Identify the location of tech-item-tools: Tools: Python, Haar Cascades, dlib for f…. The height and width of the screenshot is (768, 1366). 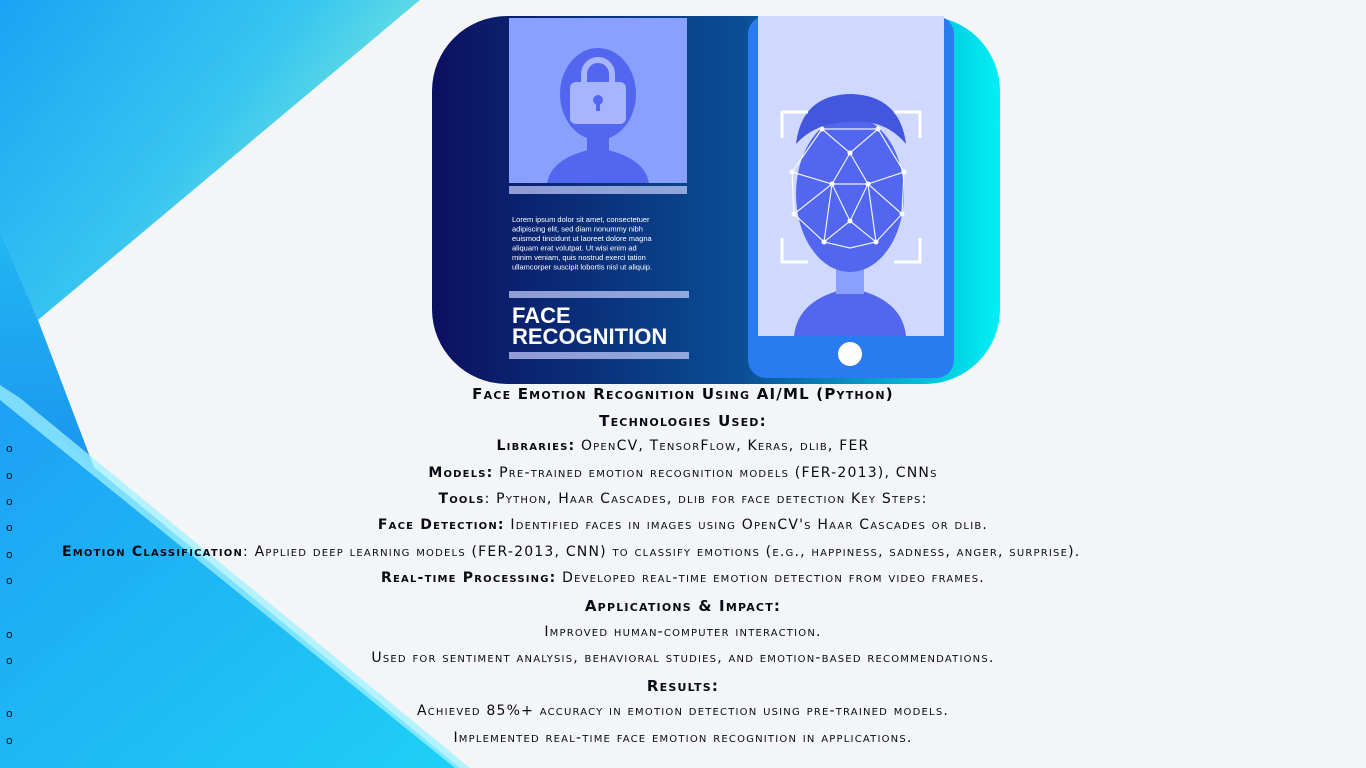
(683, 499).